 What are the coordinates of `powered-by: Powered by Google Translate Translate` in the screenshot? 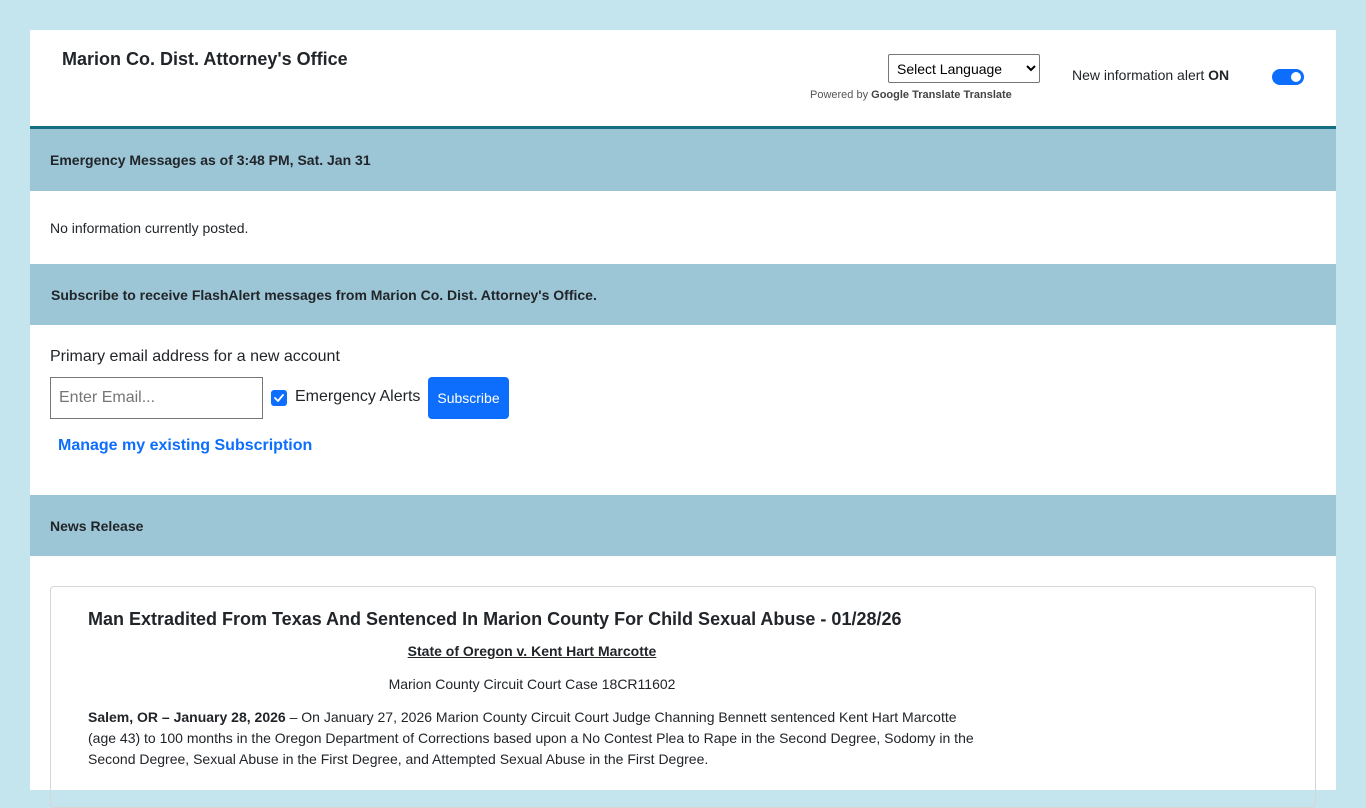 It's located at (911, 95).